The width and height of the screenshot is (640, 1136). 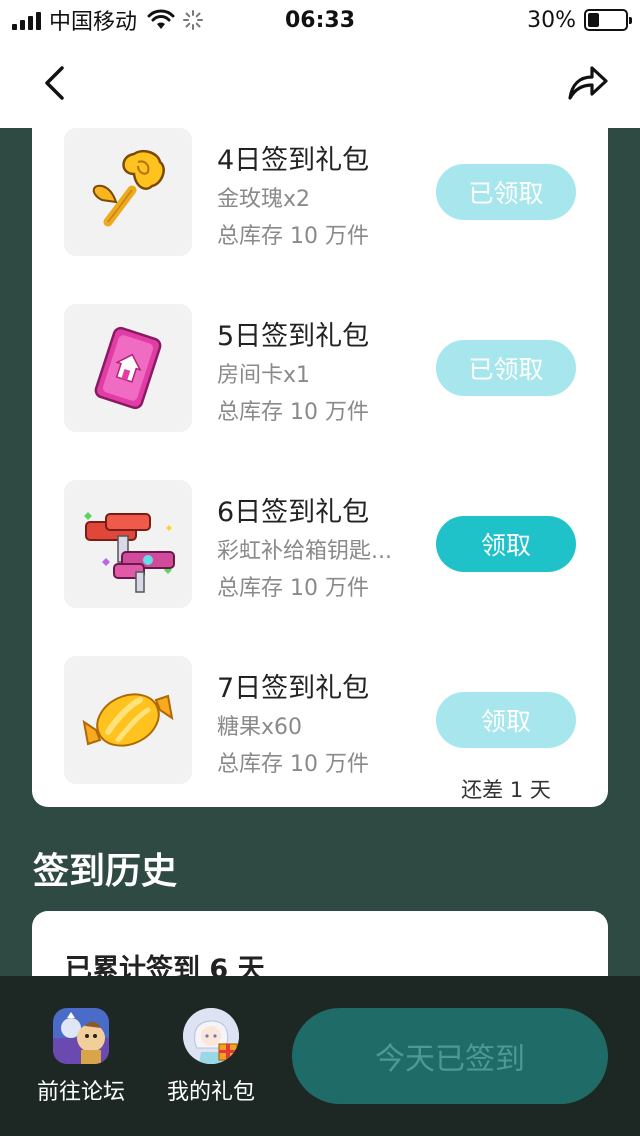 I want to click on chevron-left-icon, so click(x=54, y=83).